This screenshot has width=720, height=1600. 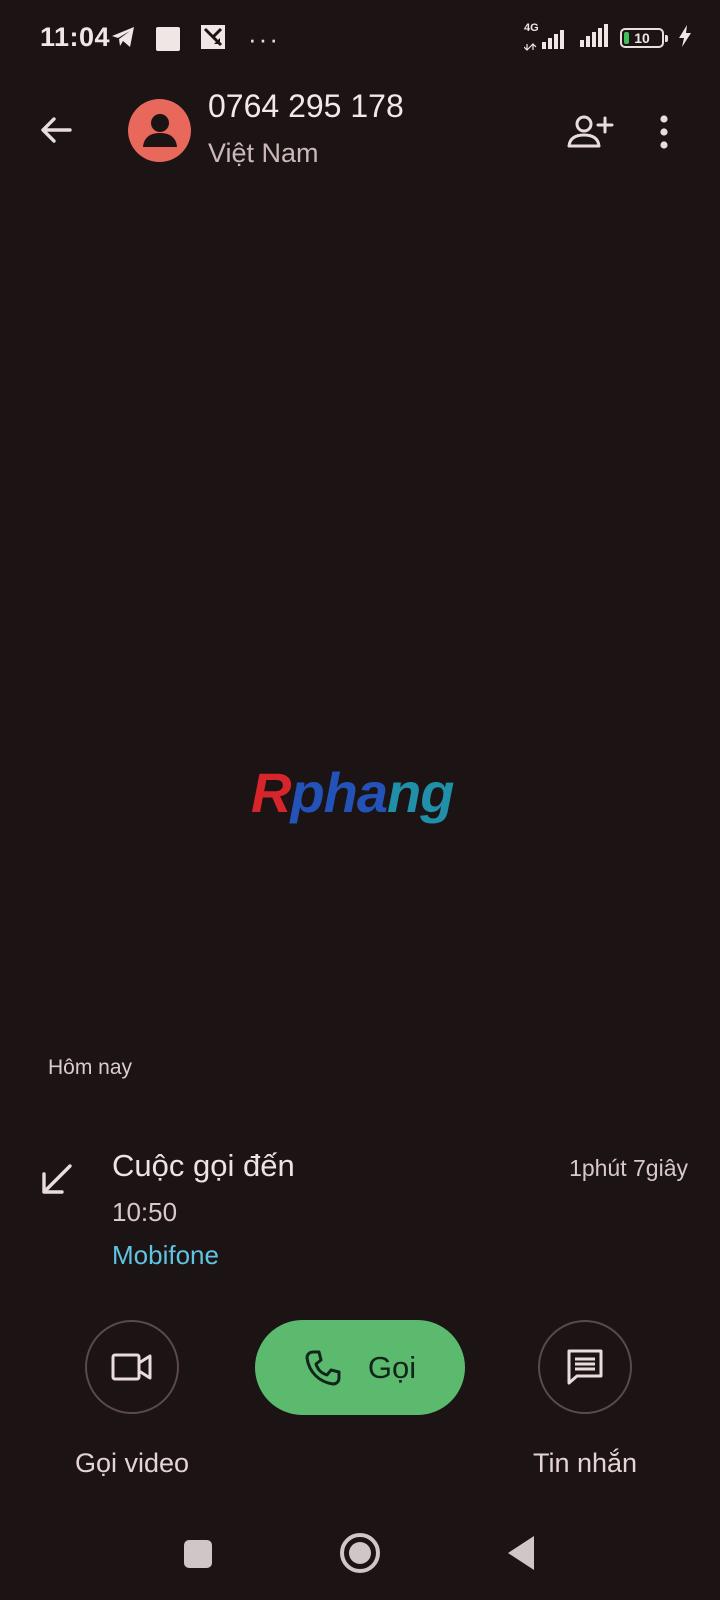 What do you see at coordinates (123, 39) in the screenshot?
I see `telegram-icon` at bounding box center [123, 39].